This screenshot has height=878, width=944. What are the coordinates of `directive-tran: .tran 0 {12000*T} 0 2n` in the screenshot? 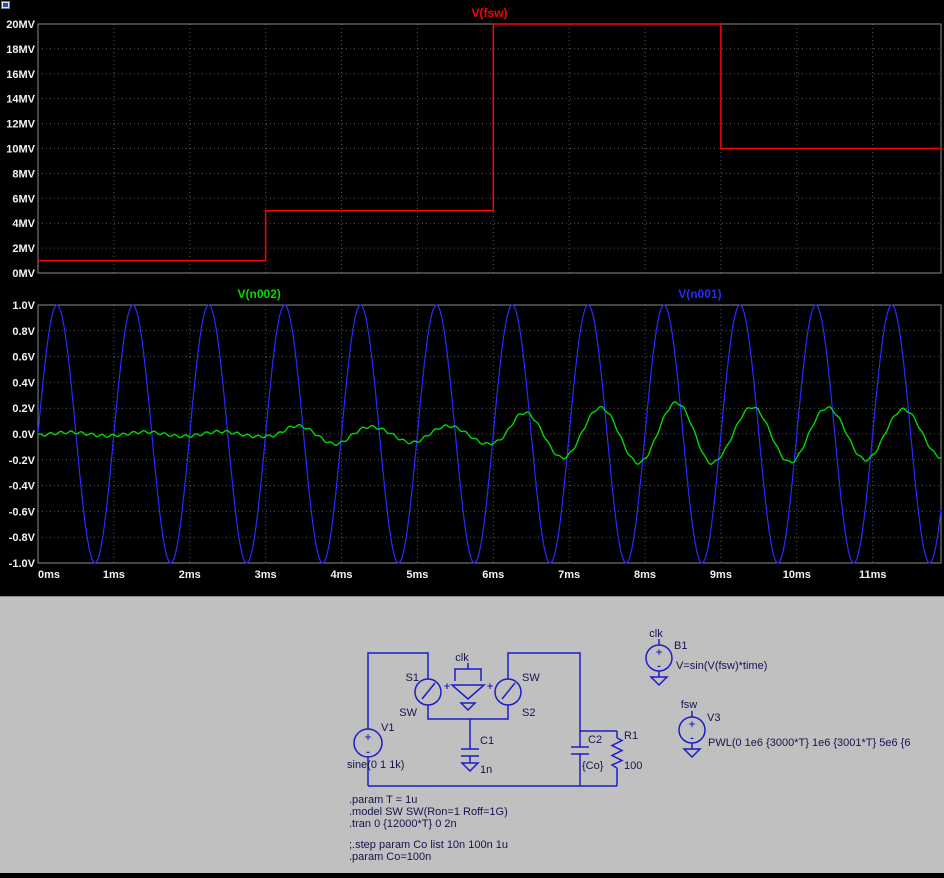 It's located at (403, 824).